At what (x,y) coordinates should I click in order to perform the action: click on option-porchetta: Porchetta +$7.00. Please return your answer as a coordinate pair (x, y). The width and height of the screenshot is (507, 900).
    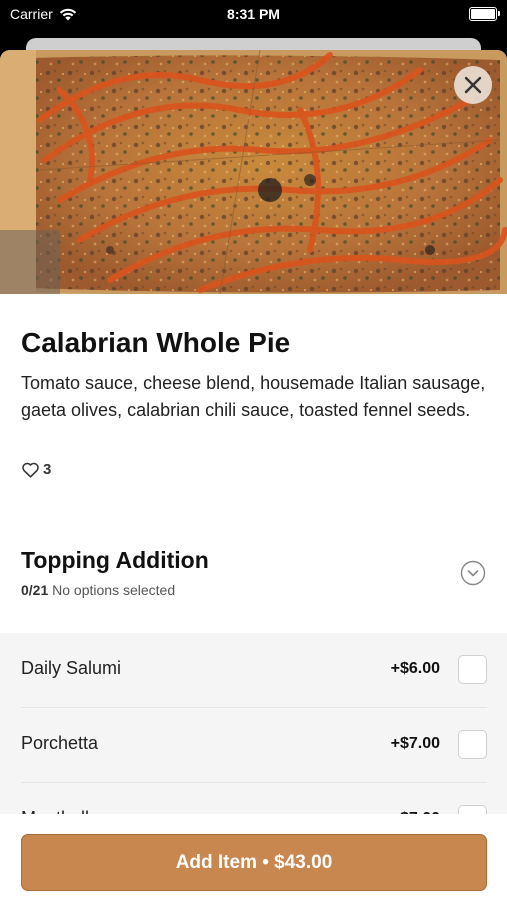
    Looking at the image, I should click on (254, 745).